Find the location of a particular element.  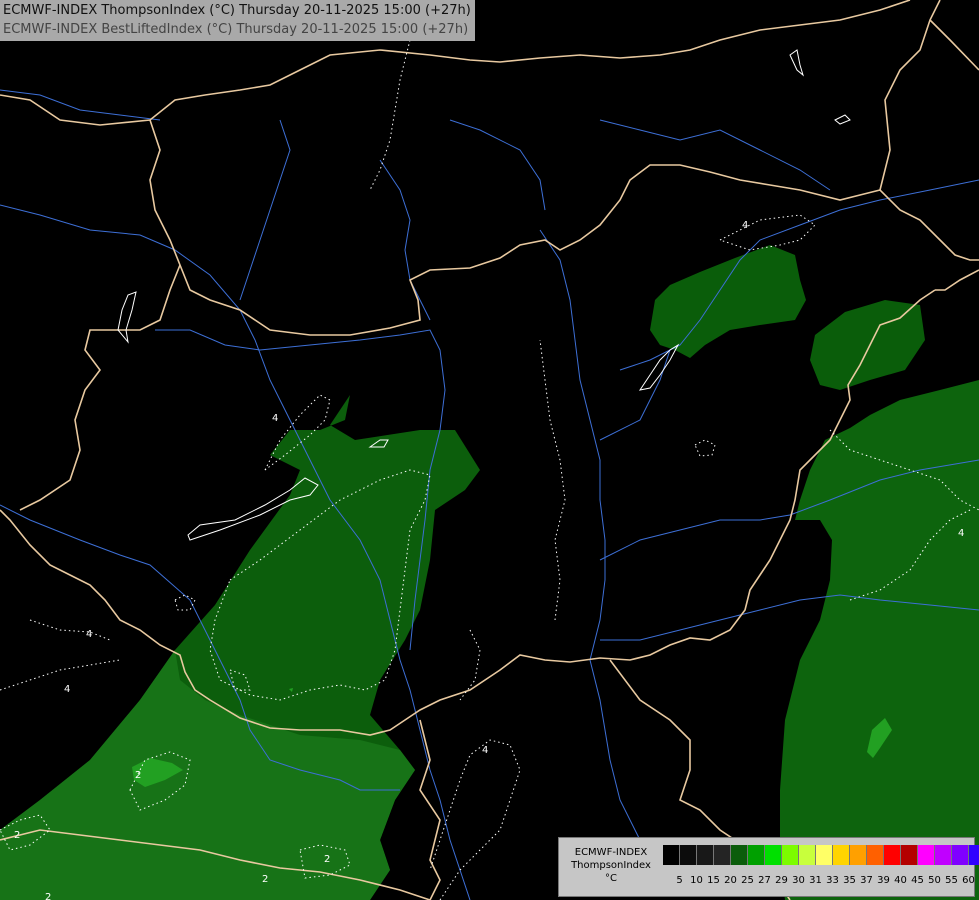

legend-tick-label: 40 is located at coordinates (900, 880).